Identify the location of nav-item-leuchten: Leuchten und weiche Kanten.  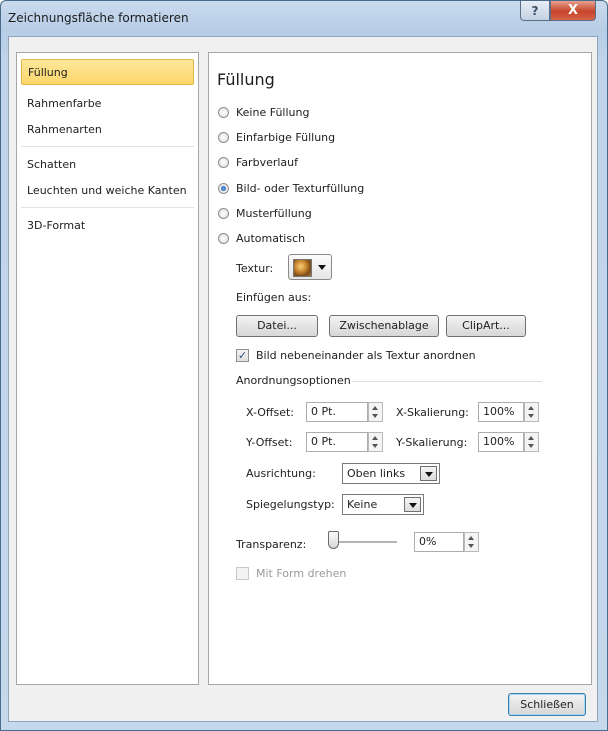
(107, 191).